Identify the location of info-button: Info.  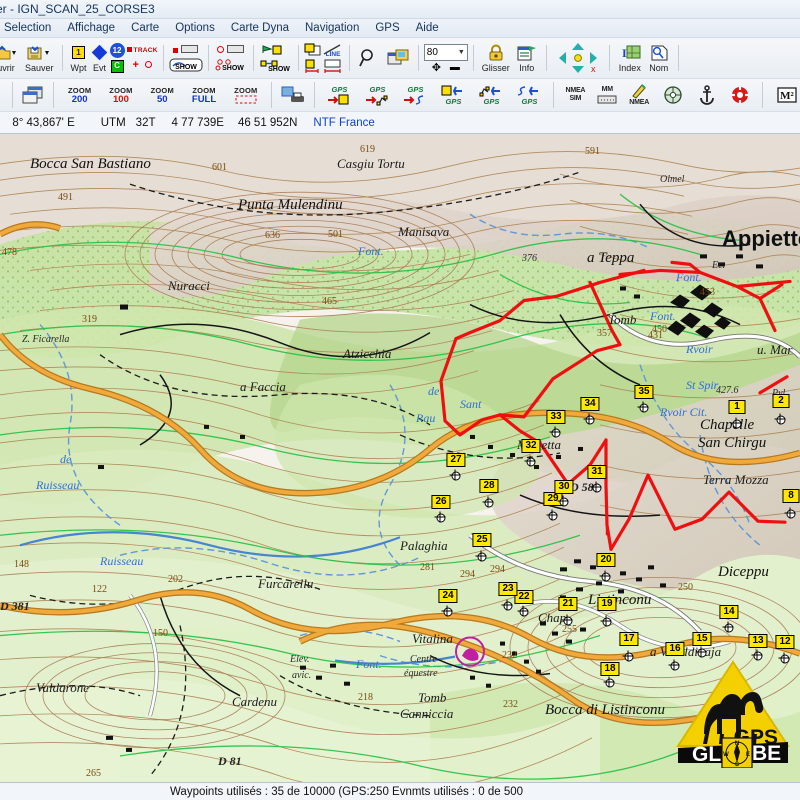
(527, 58).